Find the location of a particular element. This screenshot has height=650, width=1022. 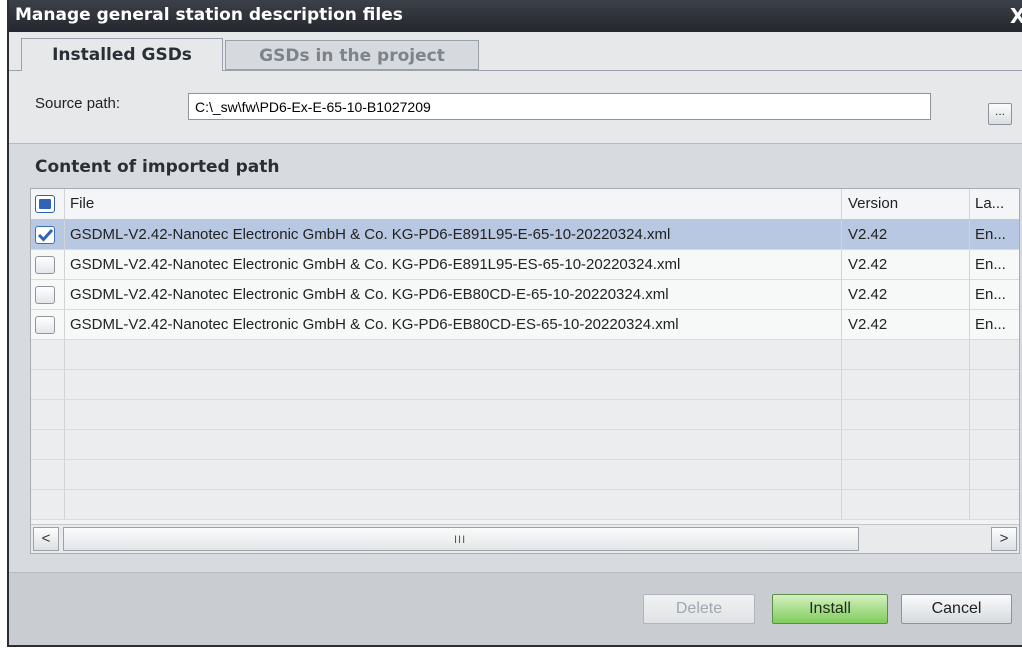

horizontal-scrollbar: < III > is located at coordinates (525, 538).